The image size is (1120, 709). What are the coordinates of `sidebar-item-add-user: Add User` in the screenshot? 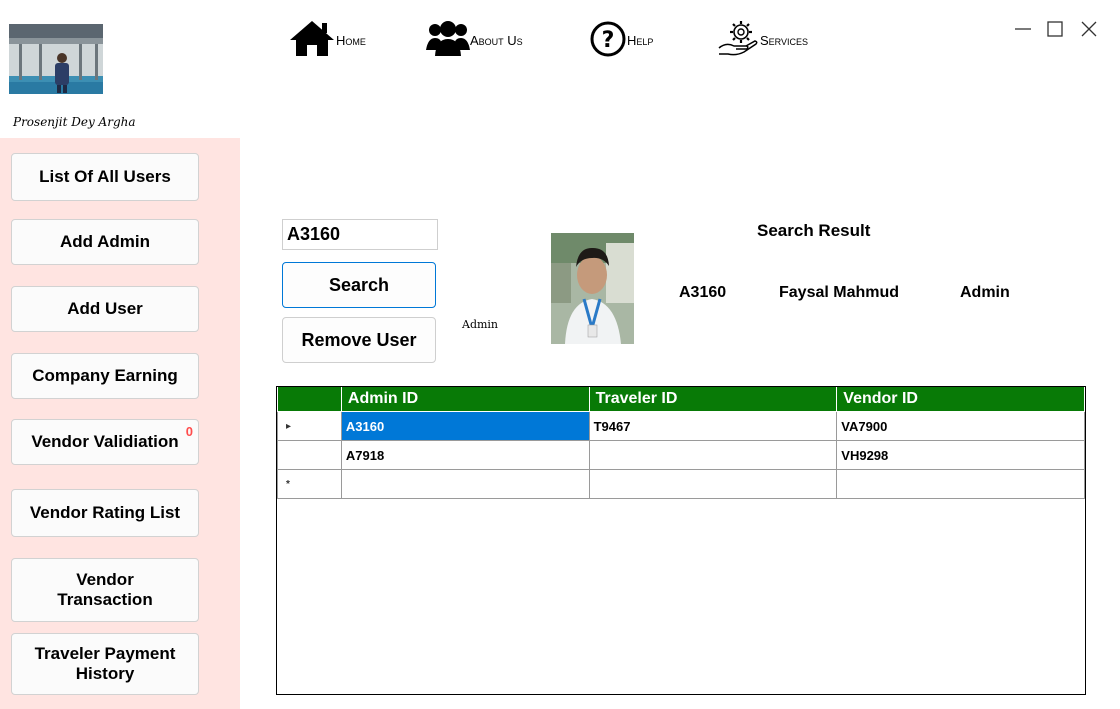 It's located at (105, 309).